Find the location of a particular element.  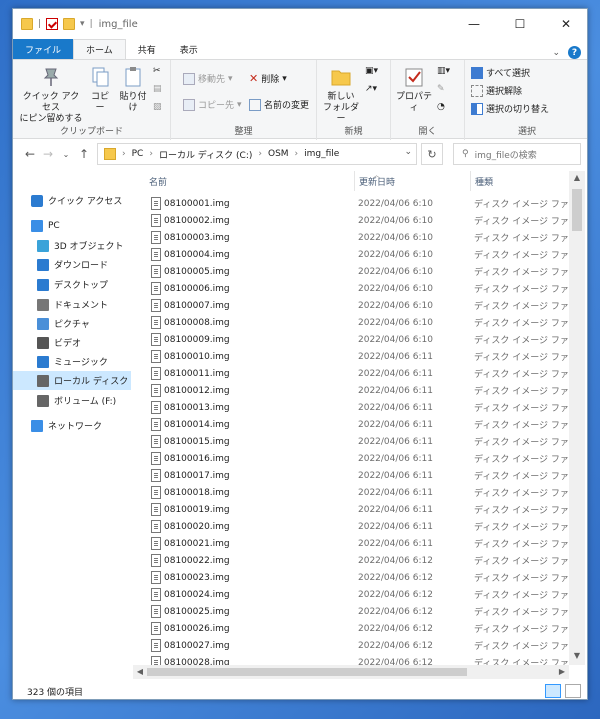

select-all-button: すべて選択 is located at coordinates (500, 72).